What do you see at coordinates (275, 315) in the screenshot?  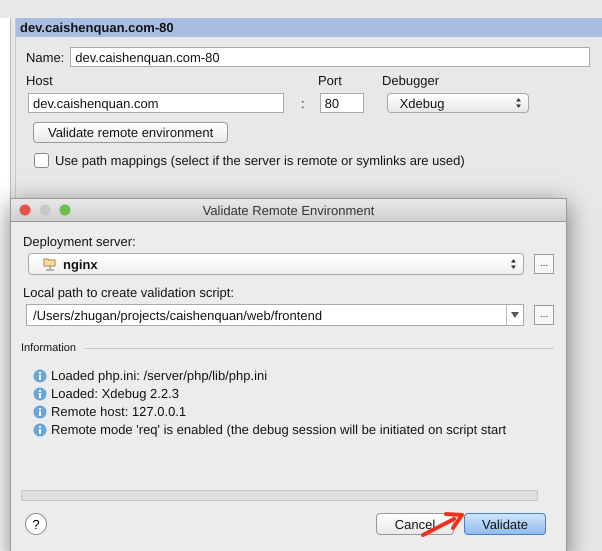 I see `local-path-combo: /Users/zhugan/projects/caishenquan/web/frontend` at bounding box center [275, 315].